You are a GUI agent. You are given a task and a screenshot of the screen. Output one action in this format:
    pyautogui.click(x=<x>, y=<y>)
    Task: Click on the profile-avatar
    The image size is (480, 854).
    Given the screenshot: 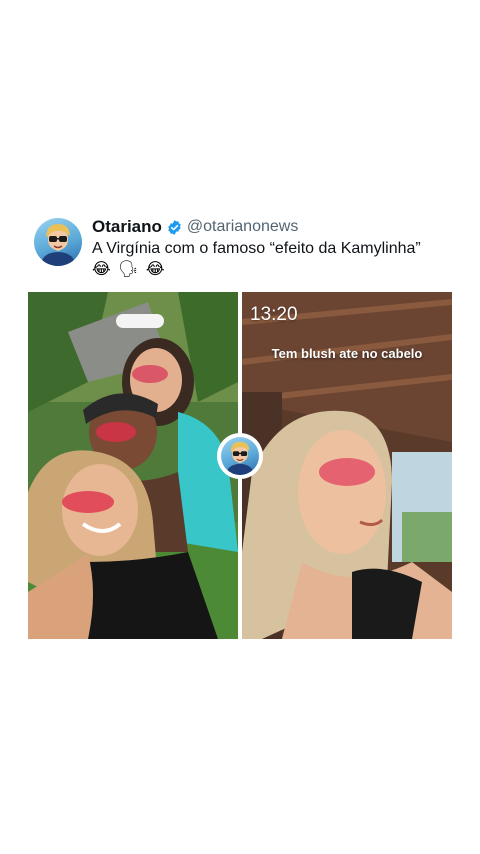 What is the action you would take?
    pyautogui.click(x=58, y=242)
    